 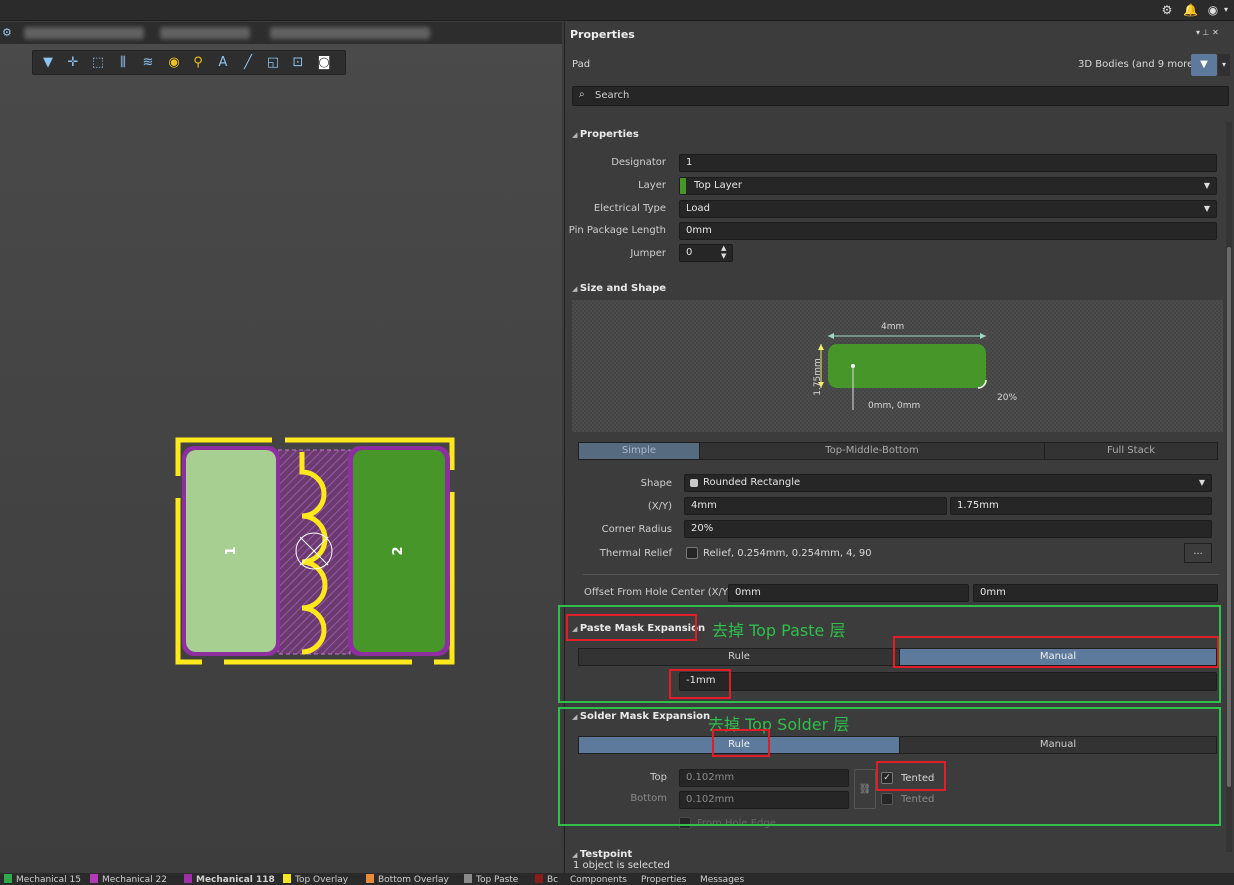 What do you see at coordinates (692, 553) in the screenshot?
I see `thermal-relief-checkbox` at bounding box center [692, 553].